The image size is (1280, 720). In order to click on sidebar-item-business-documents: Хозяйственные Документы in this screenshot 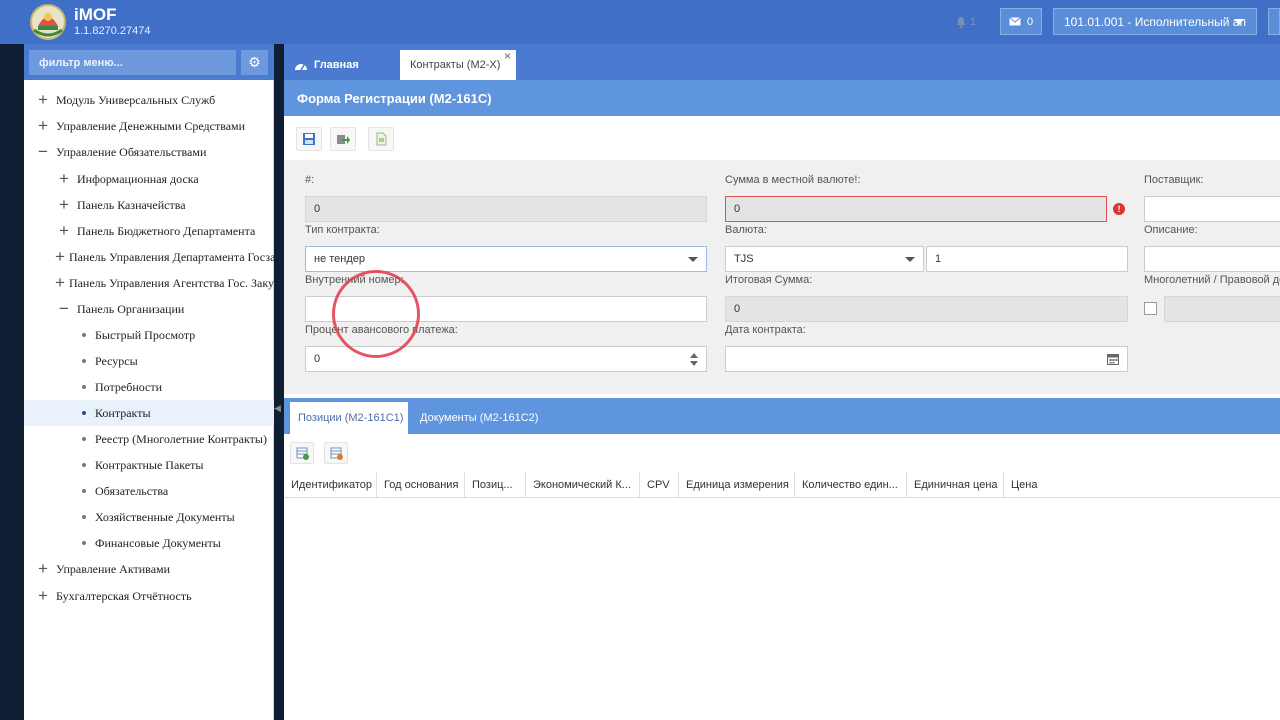, I will do `click(176, 517)`.